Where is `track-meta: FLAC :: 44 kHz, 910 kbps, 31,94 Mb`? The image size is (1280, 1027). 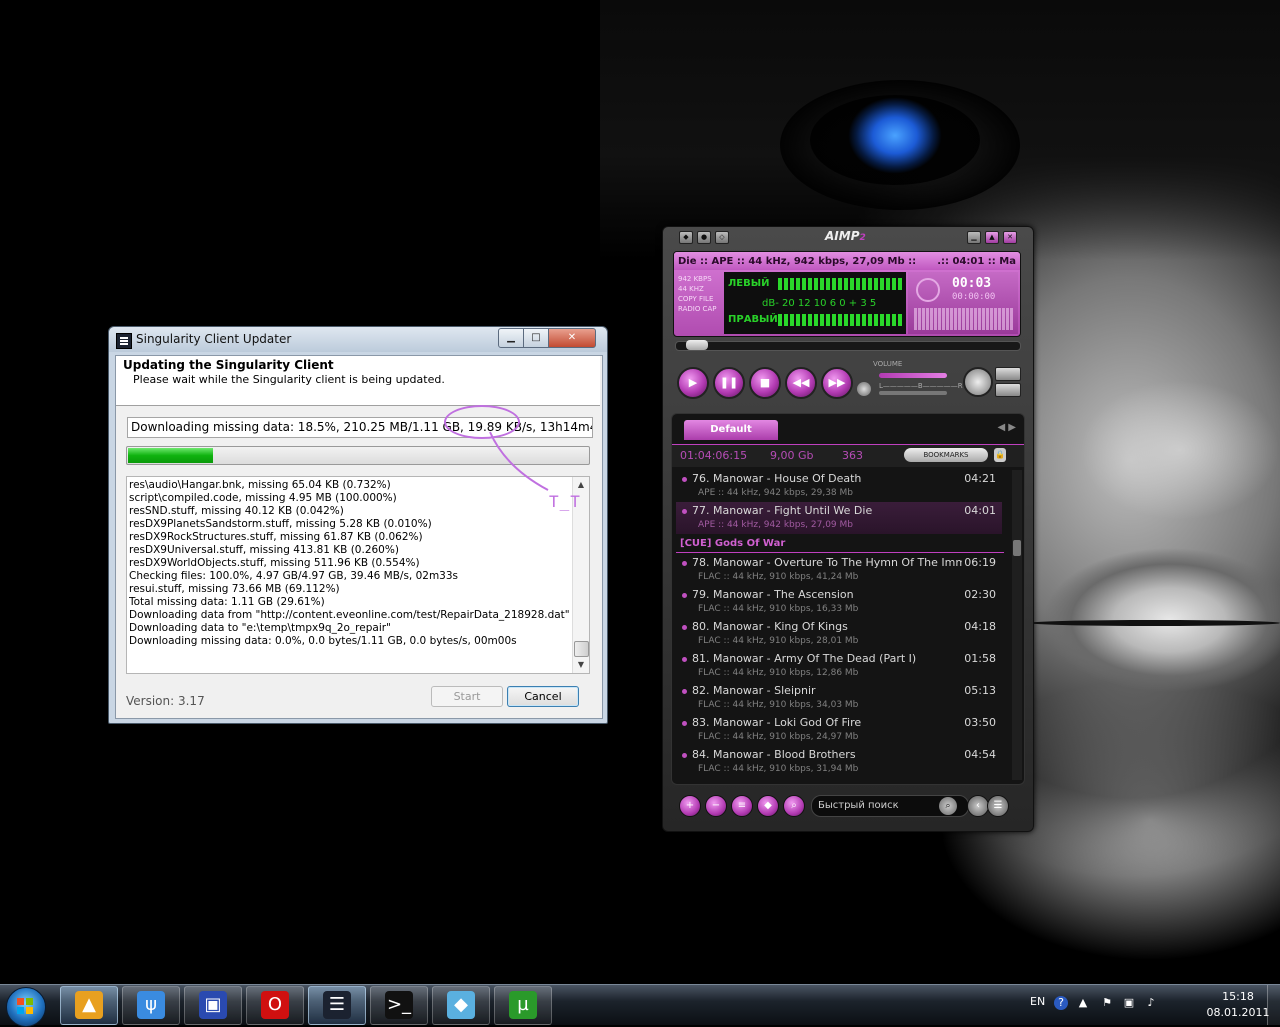
track-meta: FLAC :: 44 kHz, 910 kbps, 31,94 Mb is located at coordinates (778, 769).